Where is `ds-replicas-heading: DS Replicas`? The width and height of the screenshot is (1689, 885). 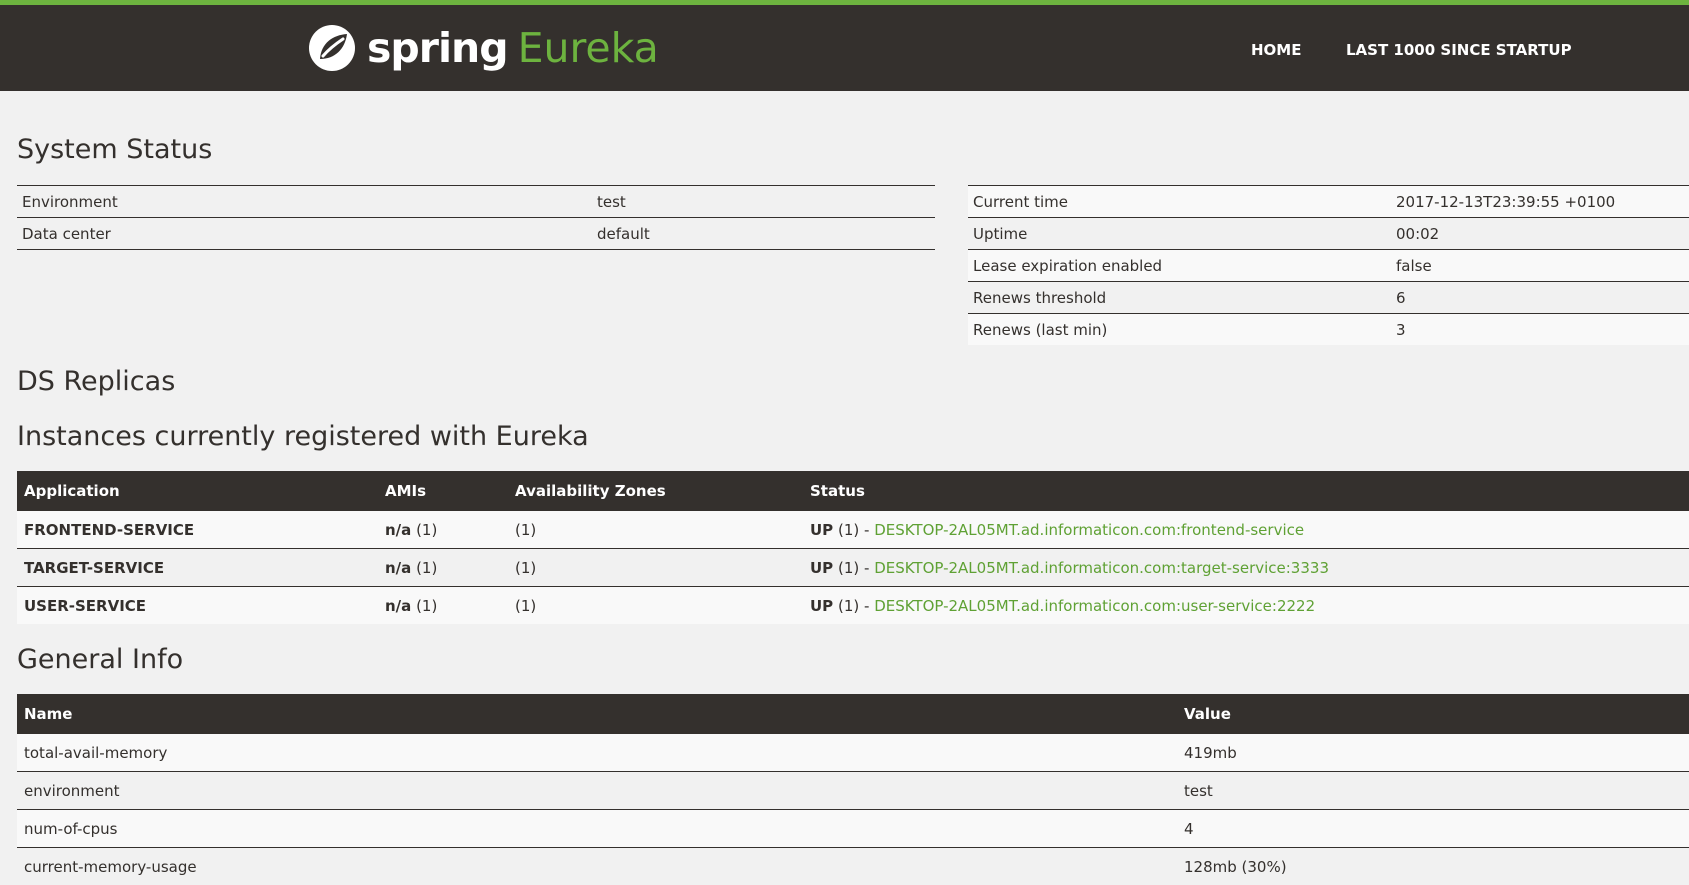
ds-replicas-heading: DS Replicas is located at coordinates (96, 381).